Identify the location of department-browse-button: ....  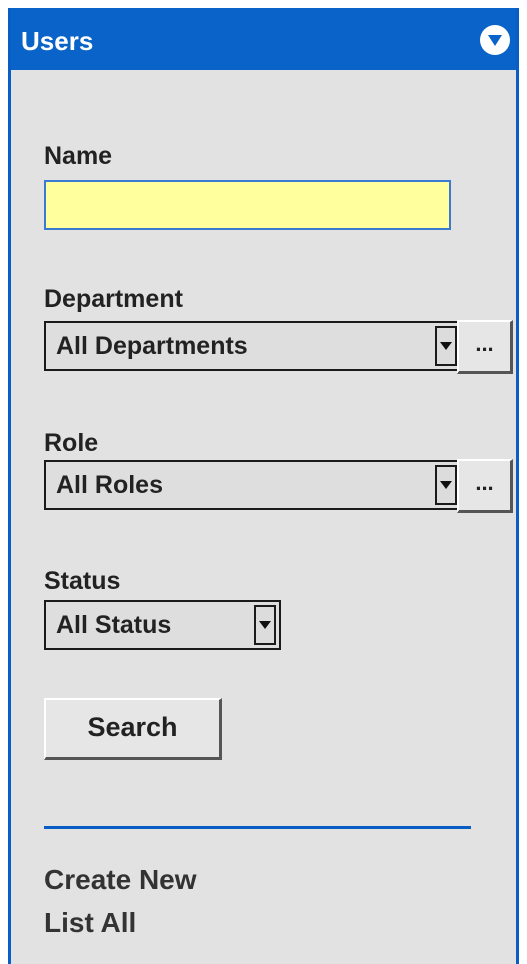
(485, 347).